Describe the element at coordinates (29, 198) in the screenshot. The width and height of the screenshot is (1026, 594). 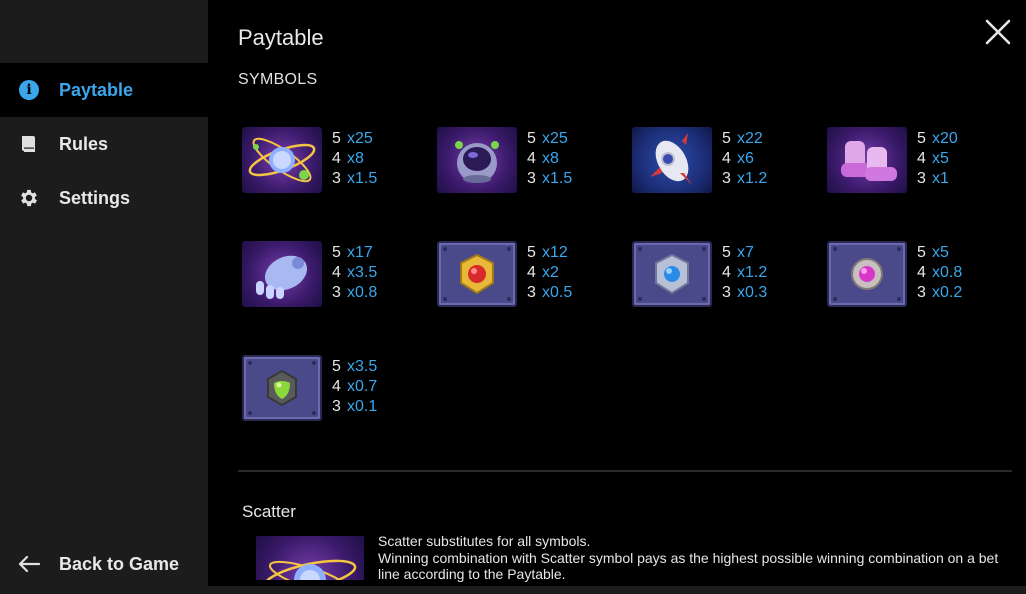
I see `gear-icon` at that location.